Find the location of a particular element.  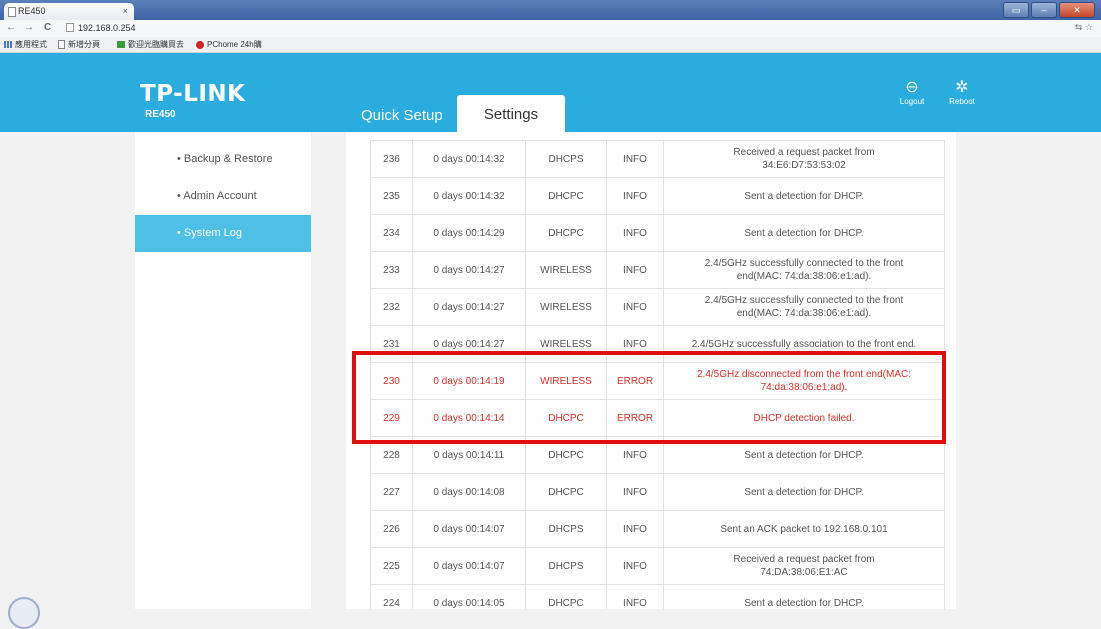

log-message-line: 34:E6:D7:53:53:02 is located at coordinates (804, 165).